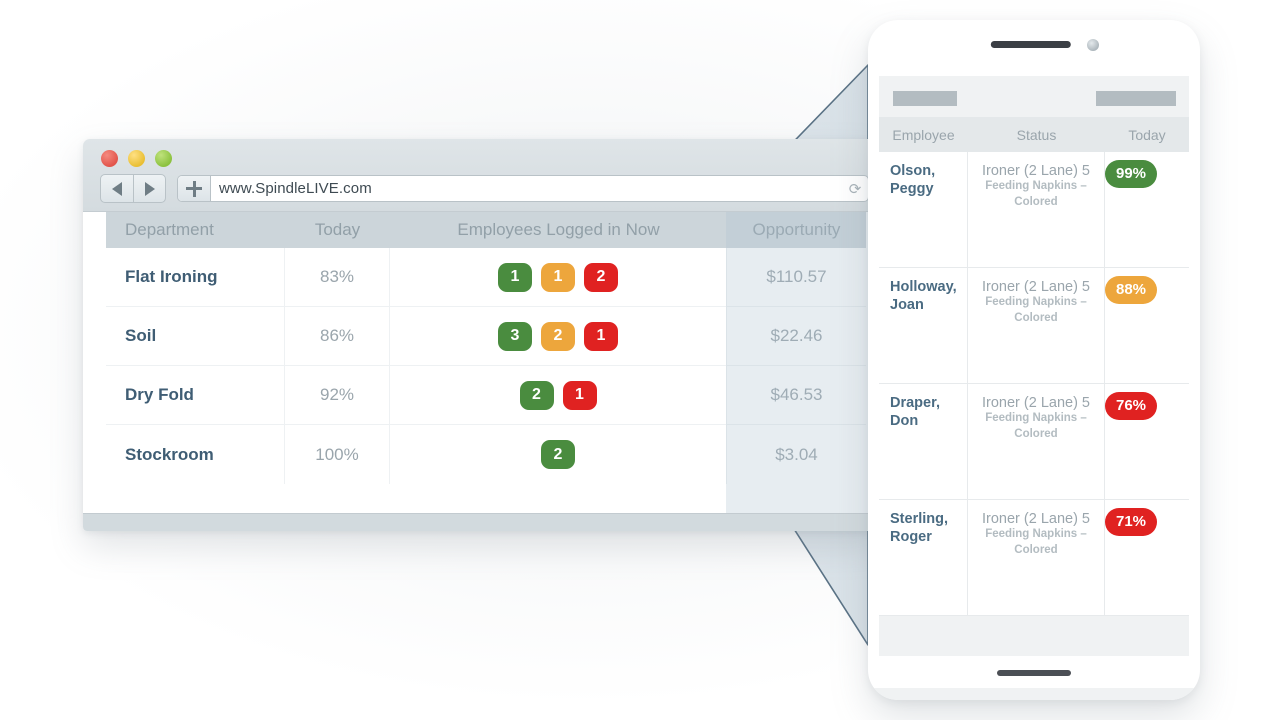 Image resolution: width=1280 pixels, height=720 pixels. What do you see at coordinates (601, 277) in the screenshot?
I see `employee-count-badge-red: 2` at bounding box center [601, 277].